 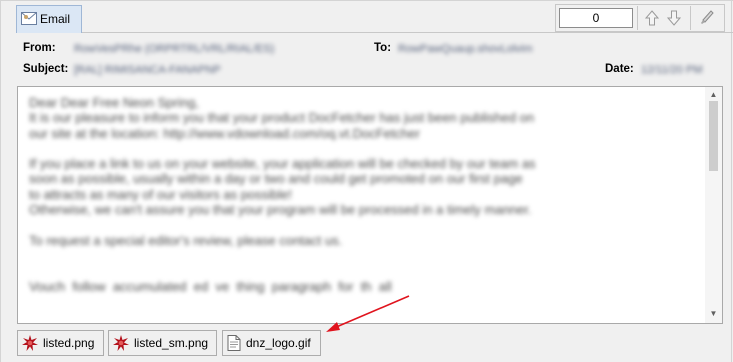 What do you see at coordinates (46, 69) in the screenshot?
I see `subject-label: Subject:` at bounding box center [46, 69].